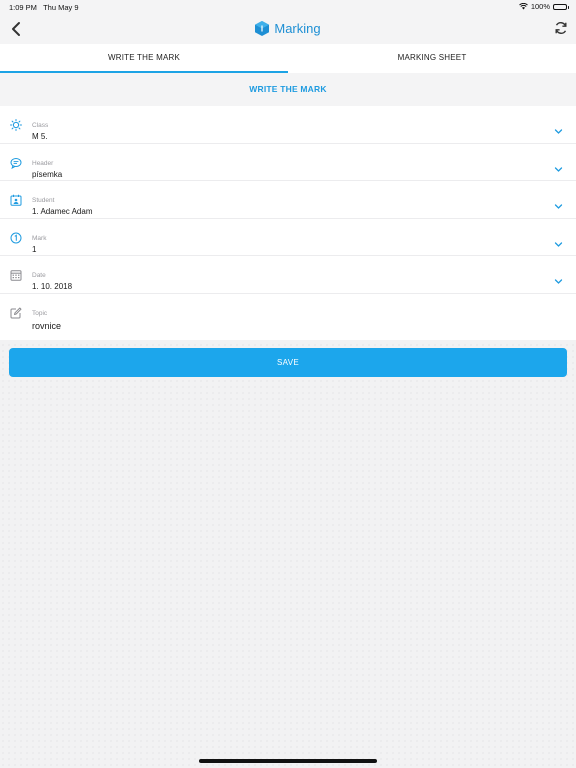 This screenshot has height=768, width=576. Describe the element at coordinates (62, 211) in the screenshot. I see `student-value: 1. Adamec Adam` at that location.